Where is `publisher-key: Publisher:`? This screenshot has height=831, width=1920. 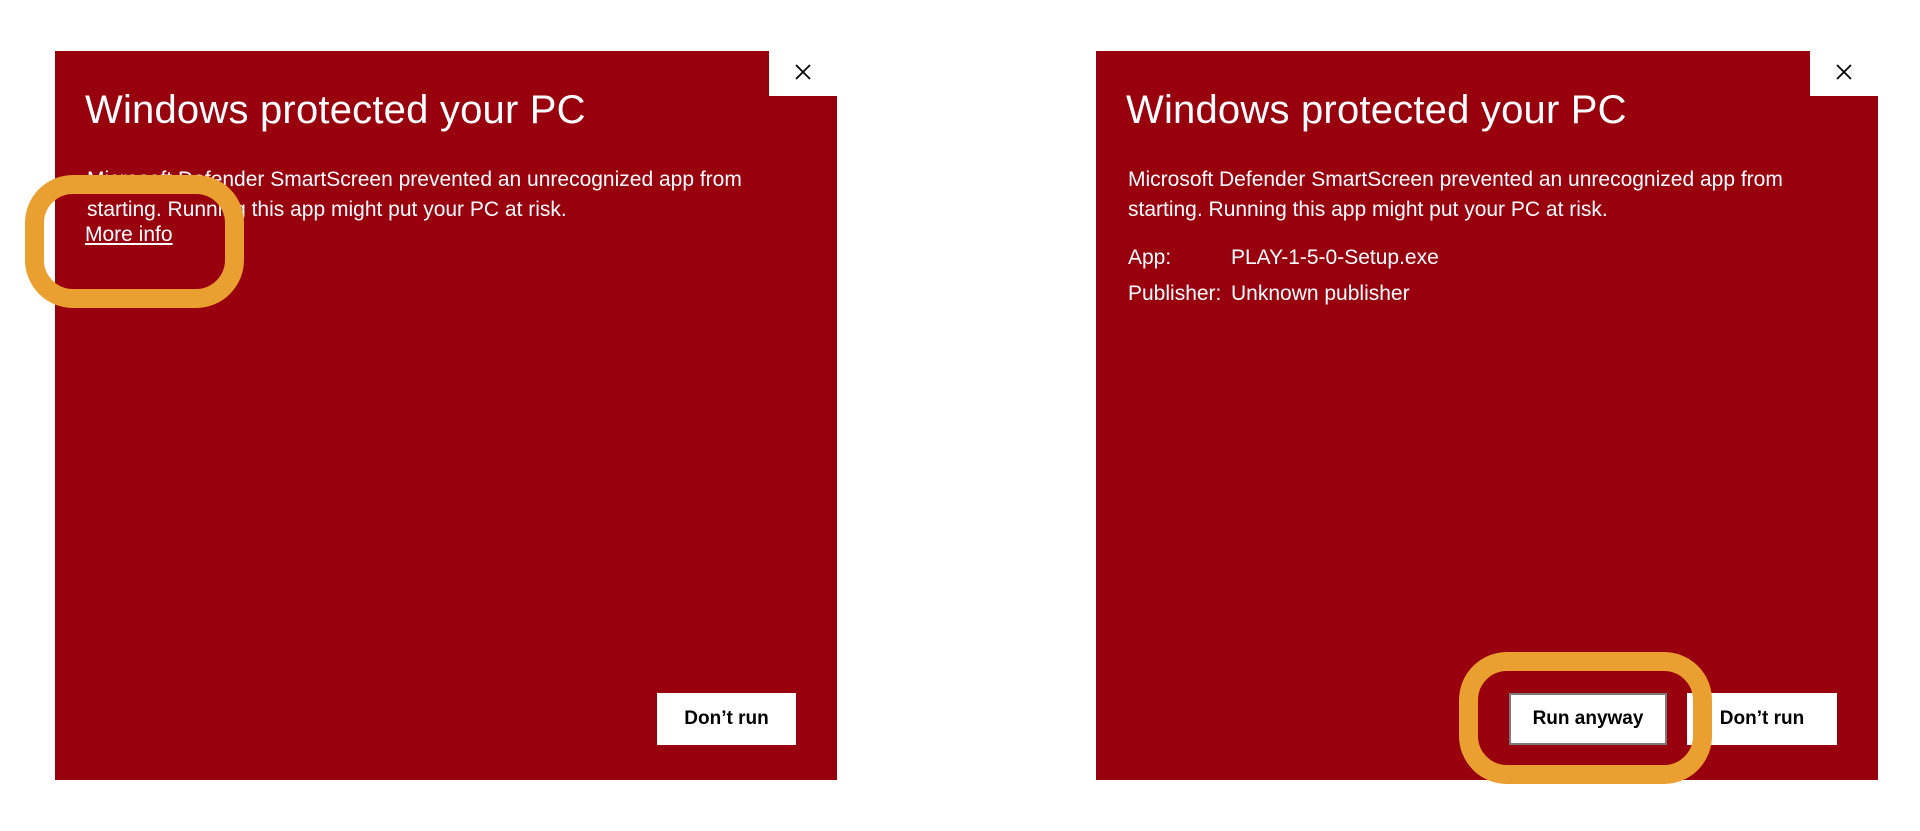 publisher-key: Publisher: is located at coordinates (1175, 293).